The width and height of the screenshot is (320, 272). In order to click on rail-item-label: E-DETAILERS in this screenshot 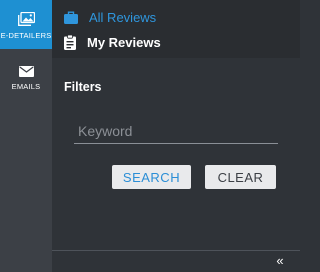, I will do `click(26, 35)`.